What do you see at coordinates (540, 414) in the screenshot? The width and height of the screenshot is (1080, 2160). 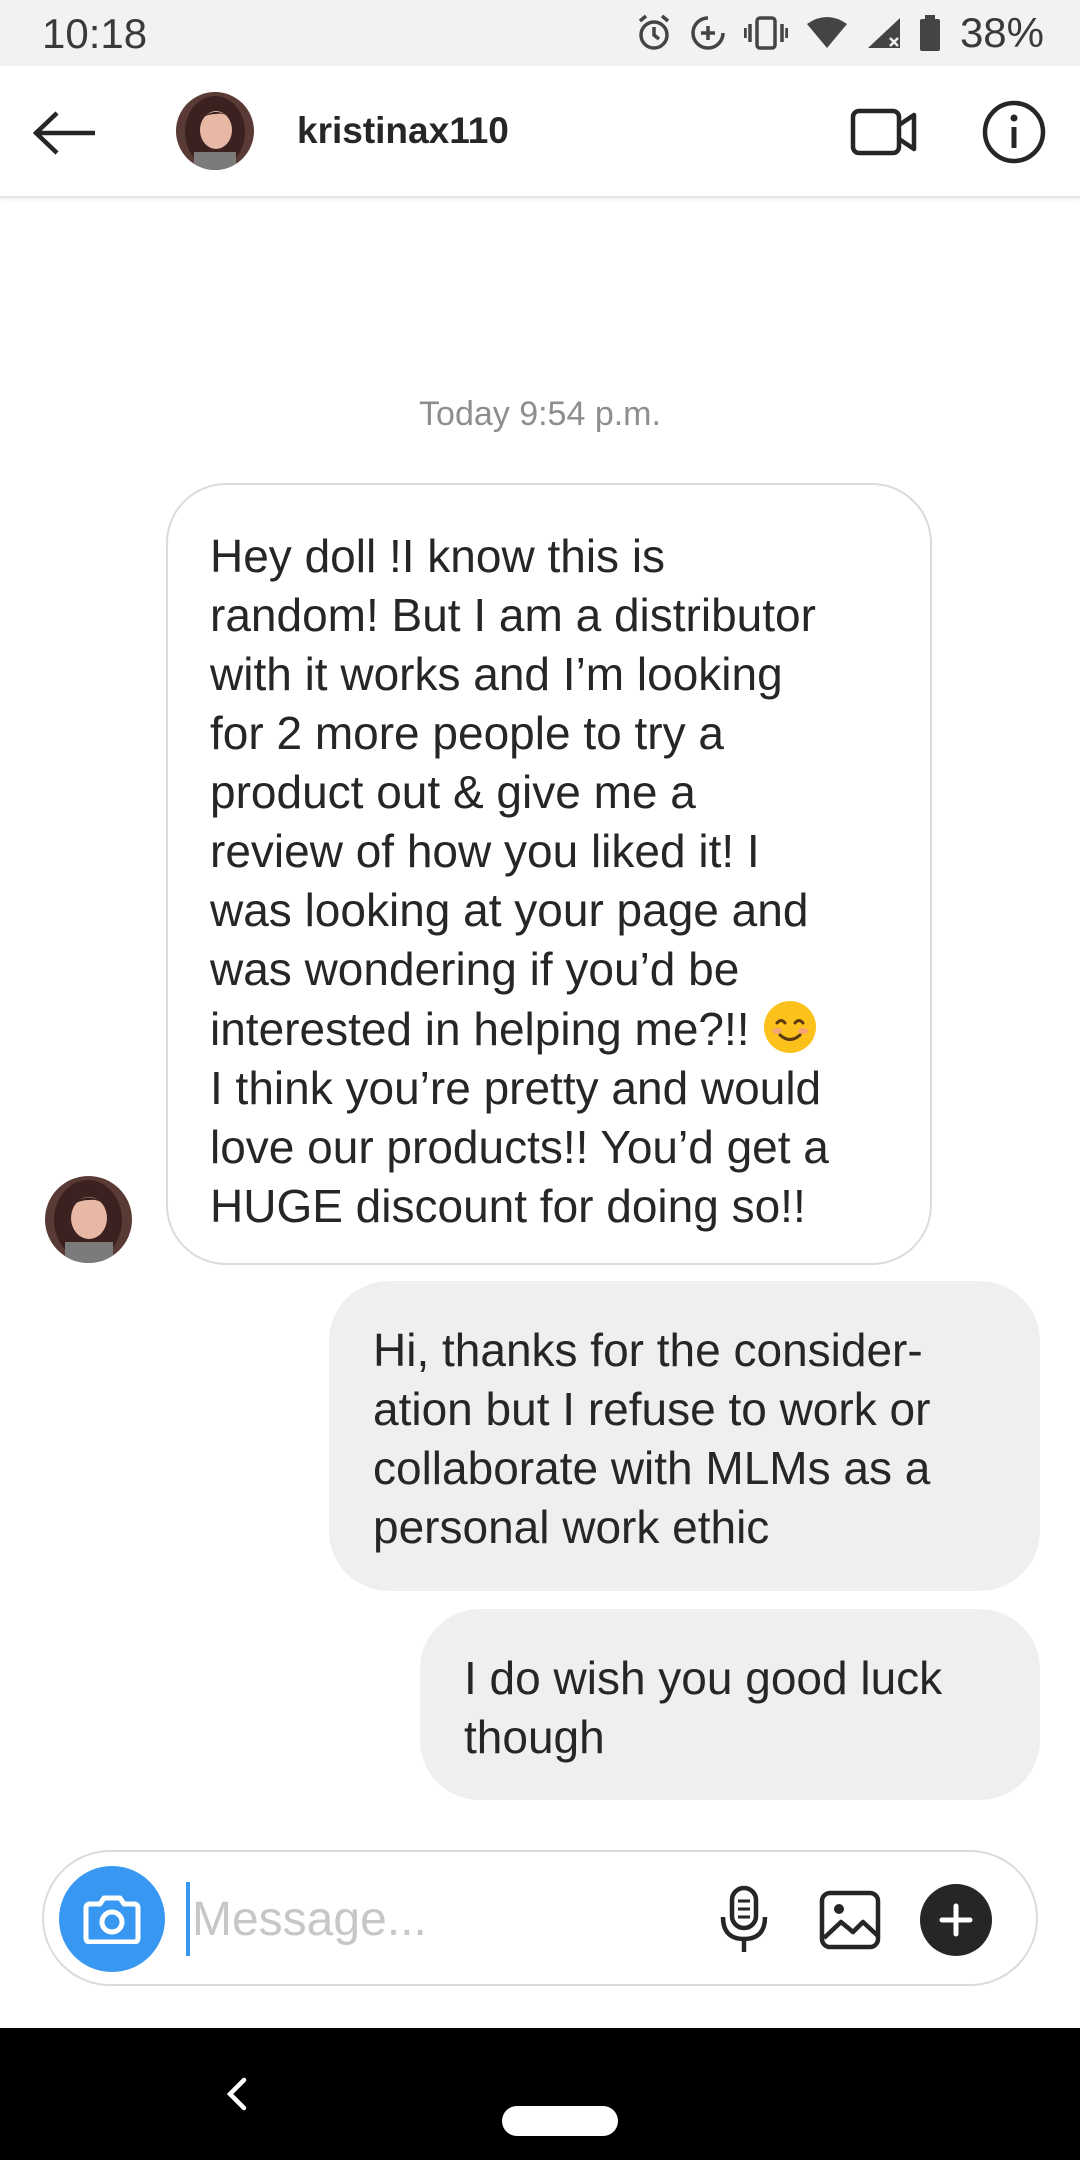 I see `message-timestamp: Today 9:54 p.m.` at bounding box center [540, 414].